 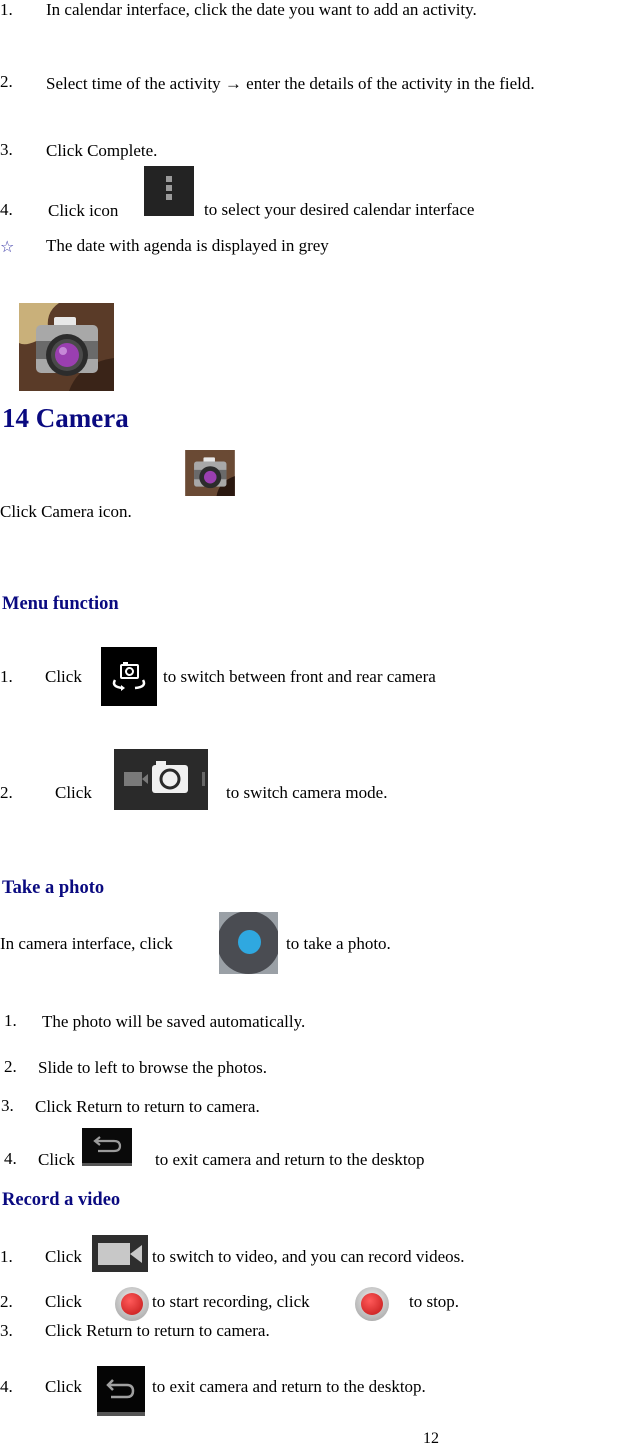 What do you see at coordinates (102, 150) in the screenshot?
I see `step-text: Click Complete.` at bounding box center [102, 150].